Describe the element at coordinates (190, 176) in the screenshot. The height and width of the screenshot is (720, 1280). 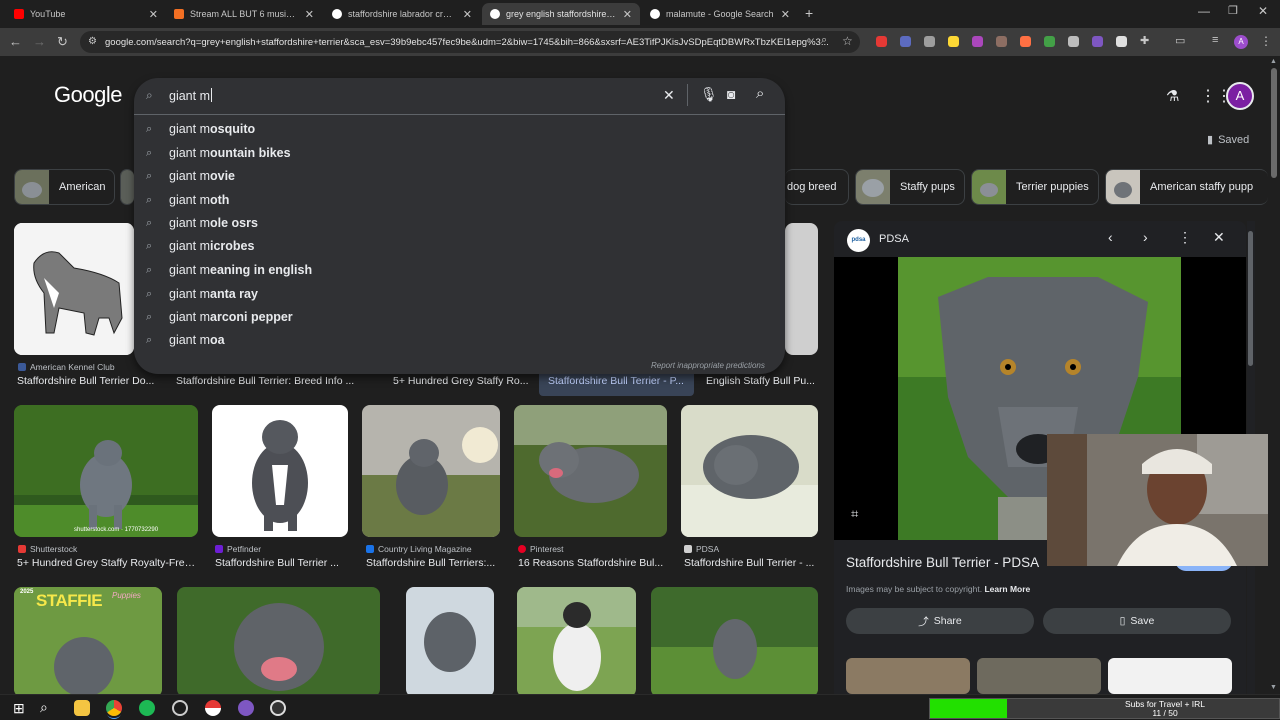
I see `suggestion-item: ⌕ giant m ovie` at that location.